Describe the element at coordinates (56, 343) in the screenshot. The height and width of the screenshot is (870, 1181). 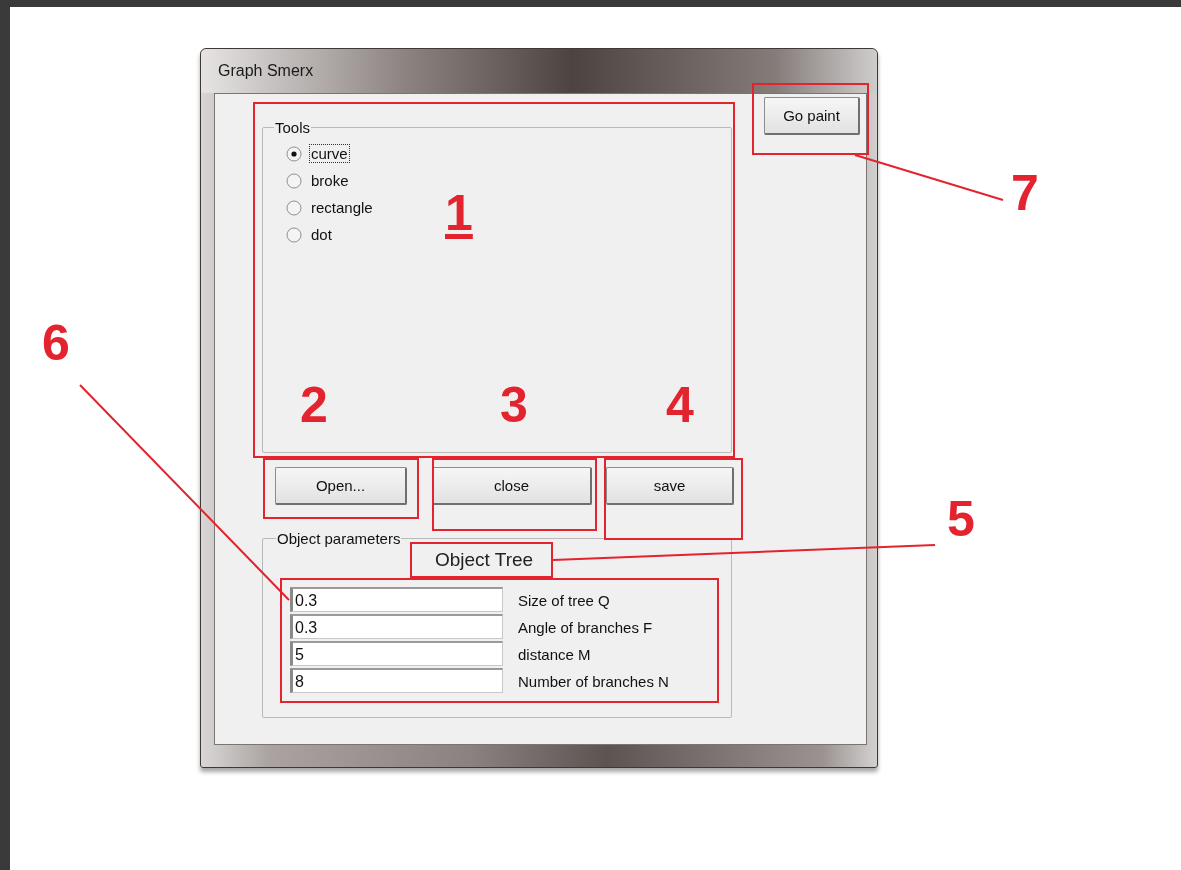
I see `callout-number: 6` at that location.